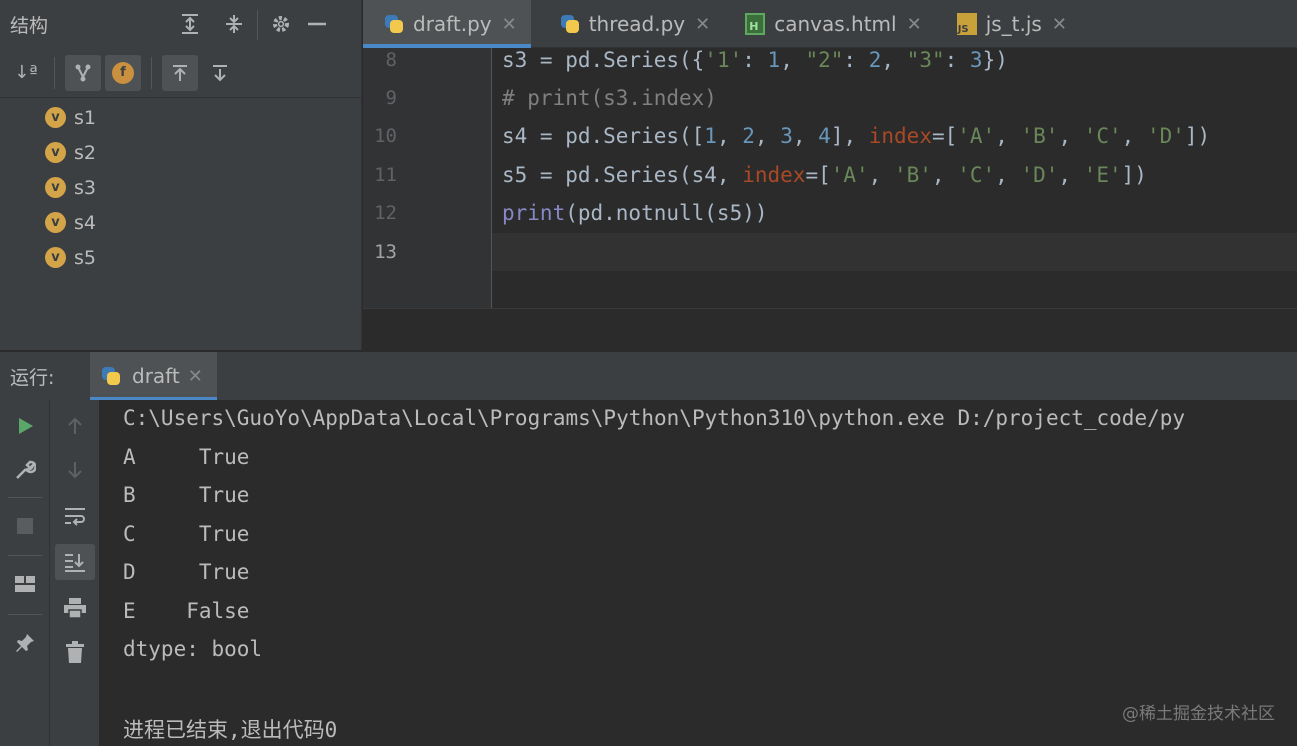  What do you see at coordinates (755, 60) in the screenshot?
I see `code-line: s3 = pd.Series({'1': 1, "2": 2, "3": 3})` at bounding box center [755, 60].